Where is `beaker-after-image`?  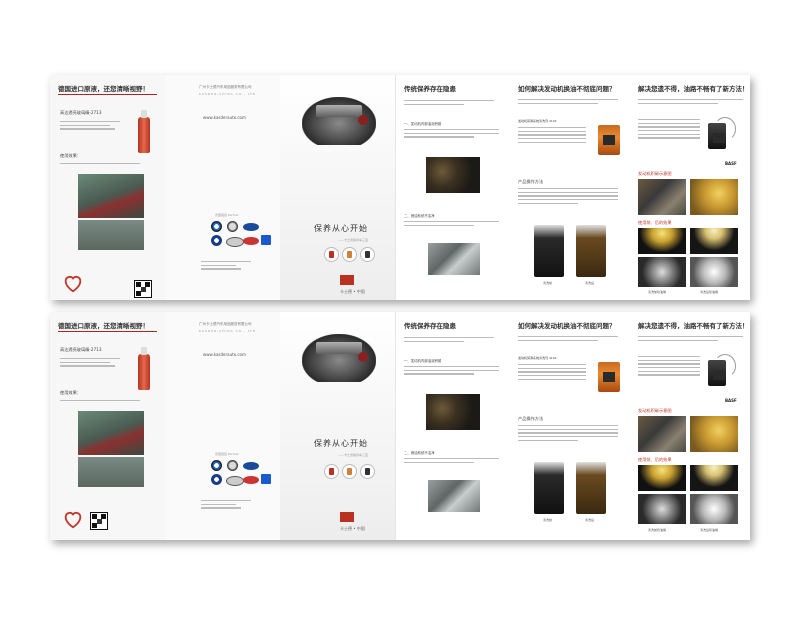
beaker-after-image is located at coordinates (591, 488).